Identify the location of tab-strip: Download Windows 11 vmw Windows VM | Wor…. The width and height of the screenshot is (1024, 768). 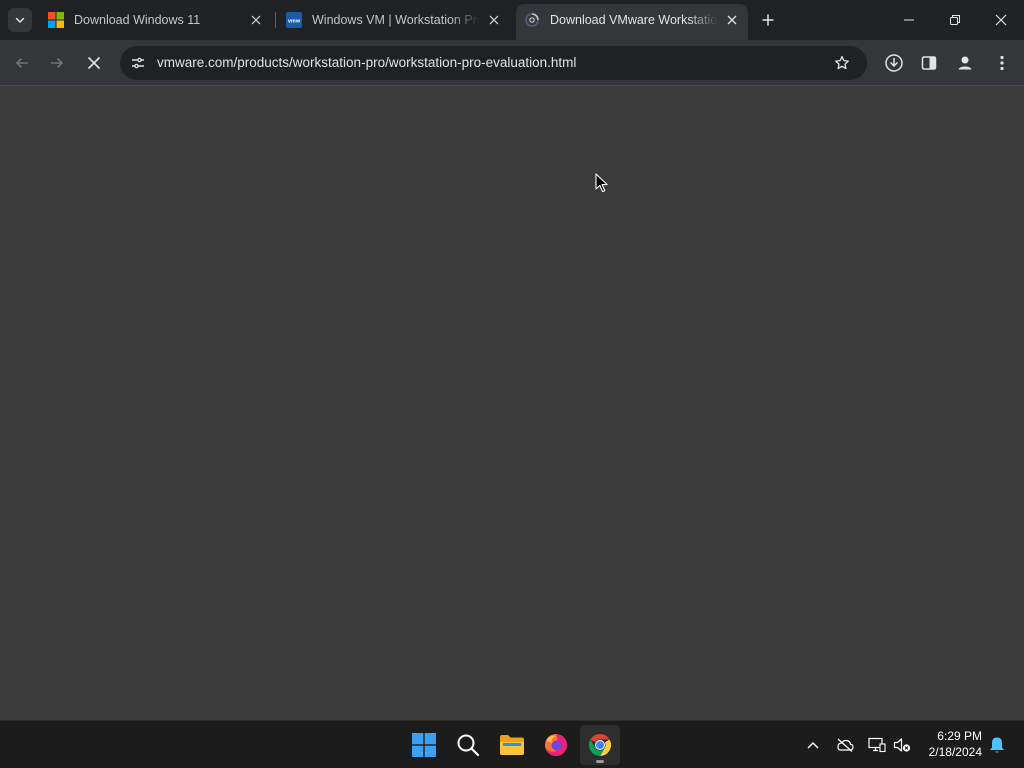
(512, 20).